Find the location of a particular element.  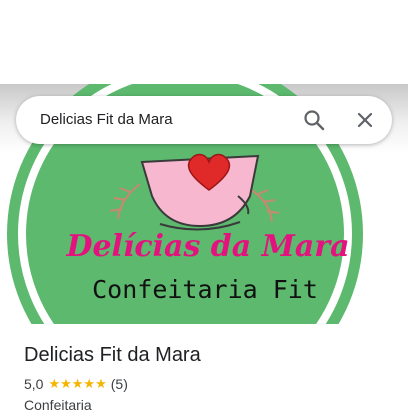

rating-stars: ★★★★★ is located at coordinates (77, 383).